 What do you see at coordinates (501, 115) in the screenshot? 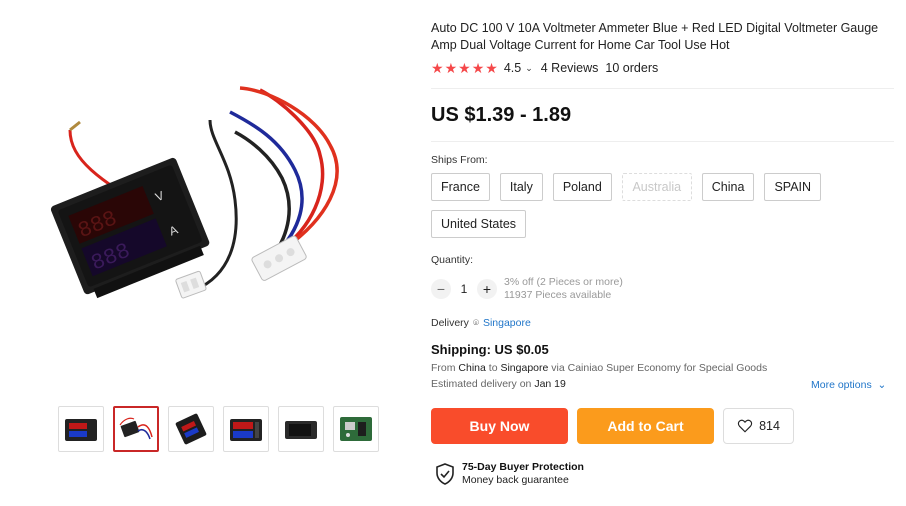
I see `price: US $1.39 - 1.89` at bounding box center [501, 115].